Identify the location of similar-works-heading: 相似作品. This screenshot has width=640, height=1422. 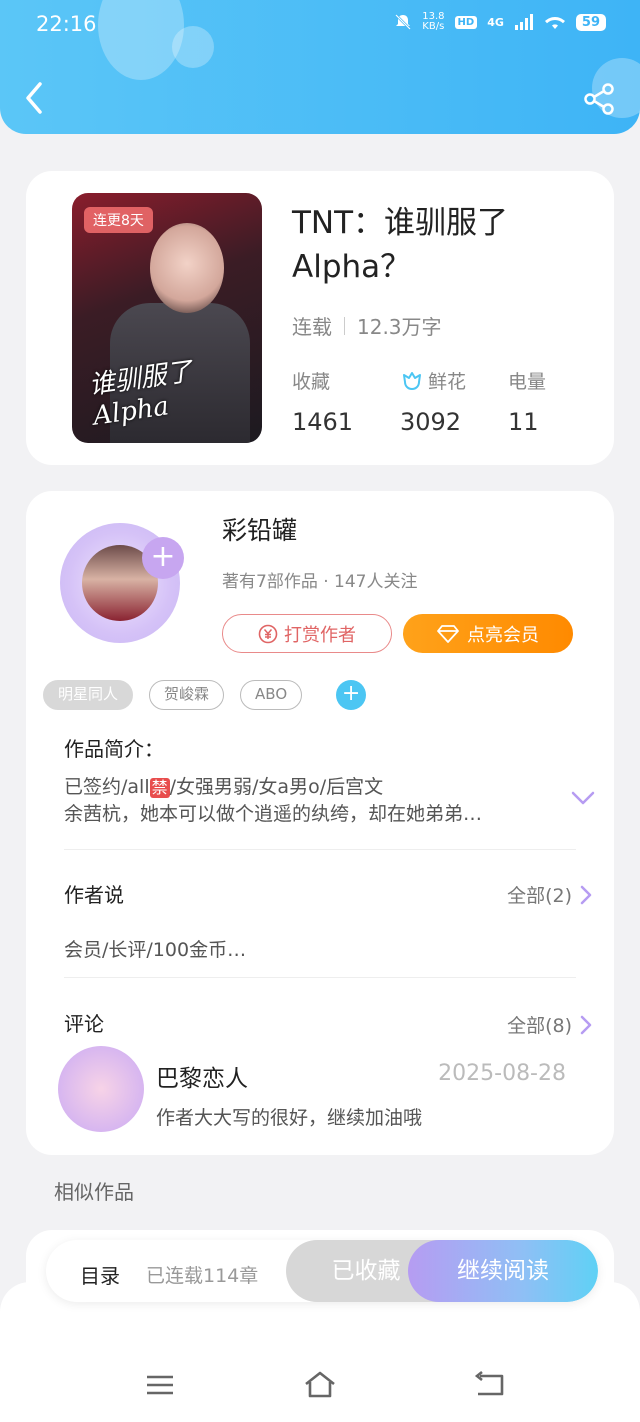
(94, 1192).